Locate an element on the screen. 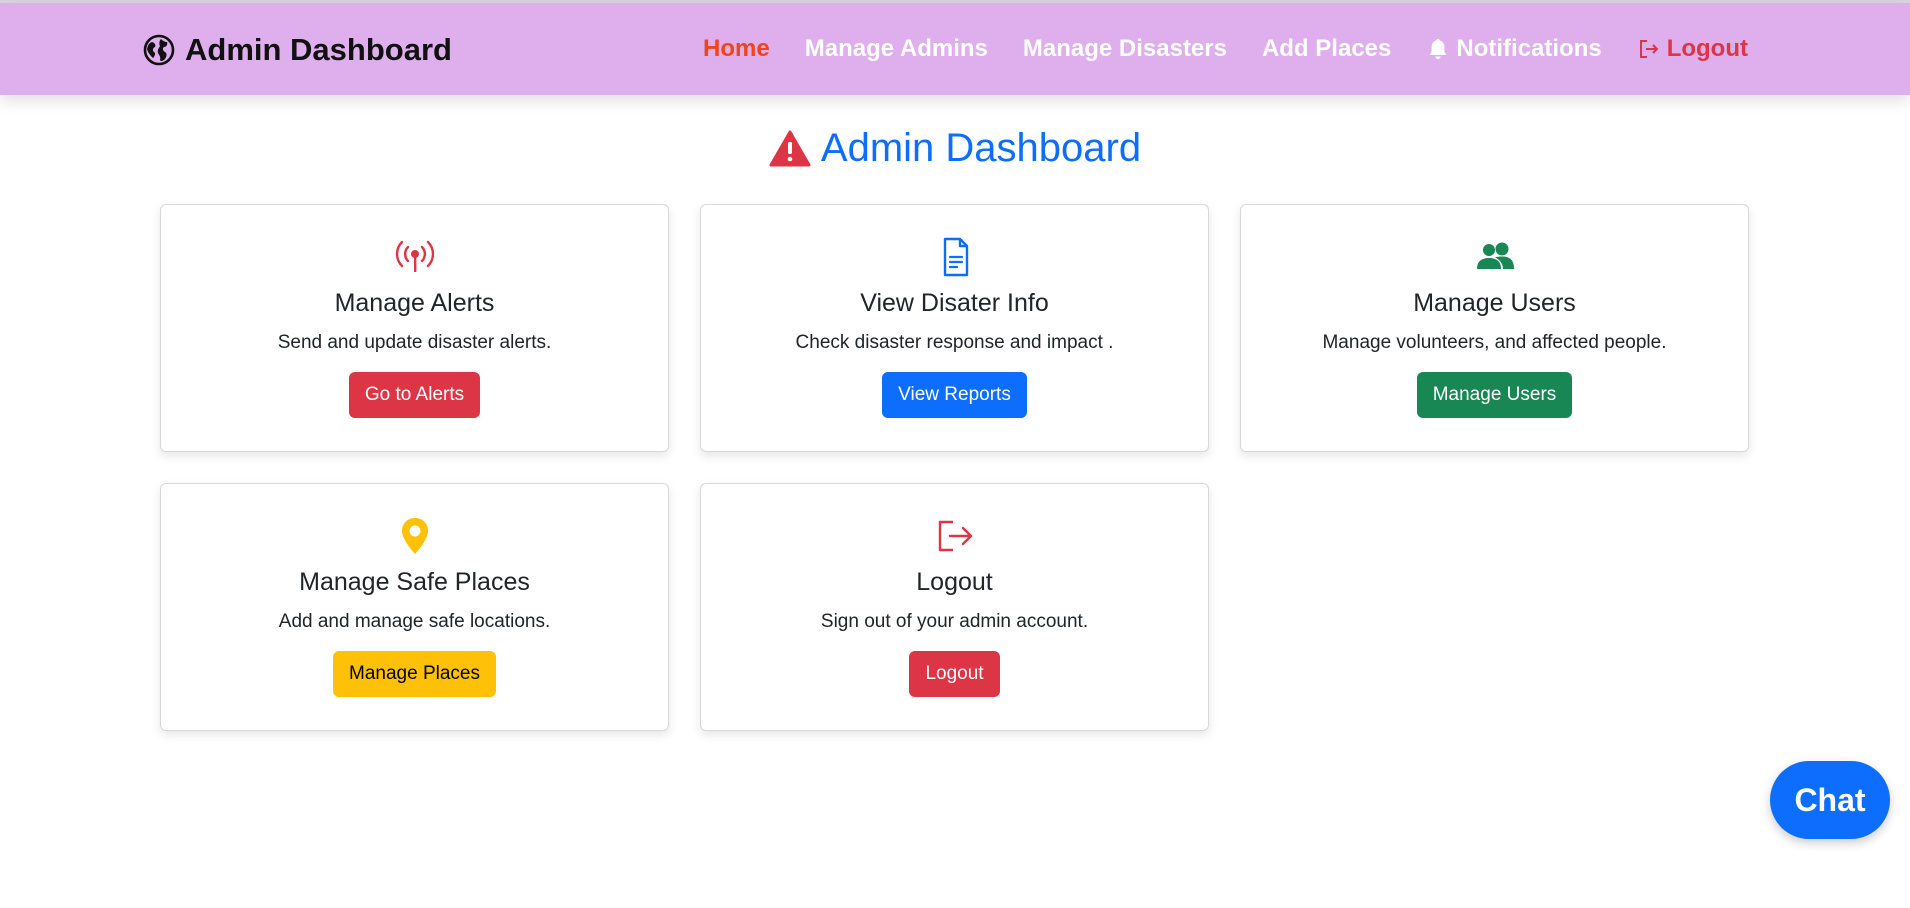 The image size is (1910, 908). card-title: Logout is located at coordinates (954, 582).